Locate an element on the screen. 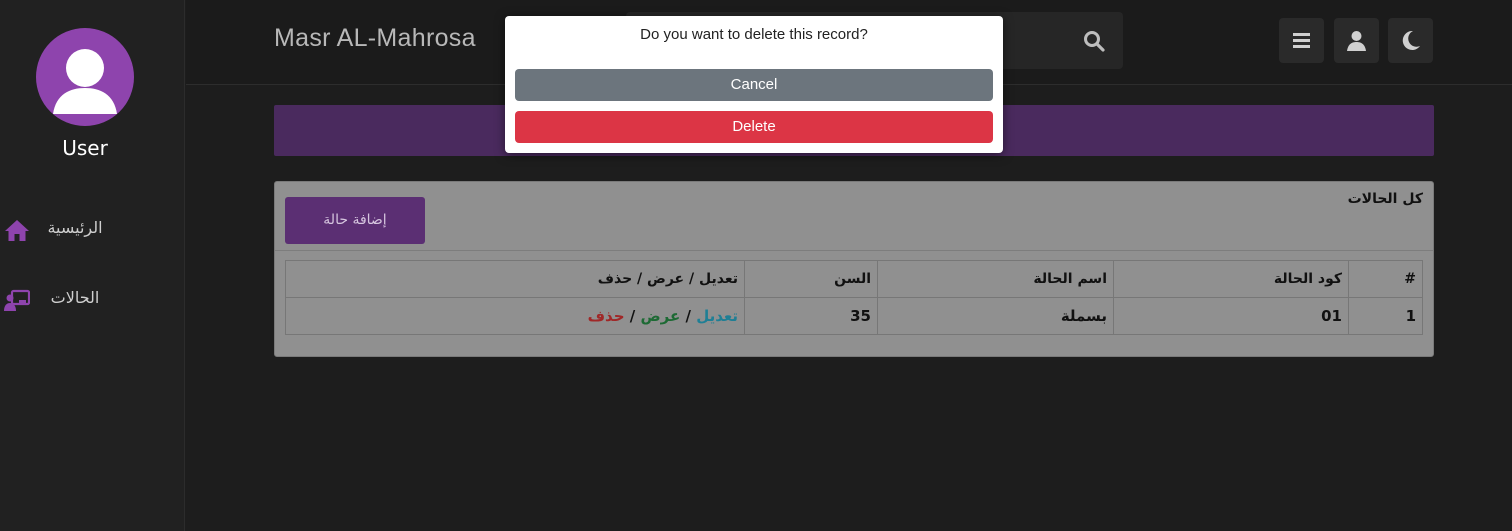  column-header-index: # is located at coordinates (1385, 279).